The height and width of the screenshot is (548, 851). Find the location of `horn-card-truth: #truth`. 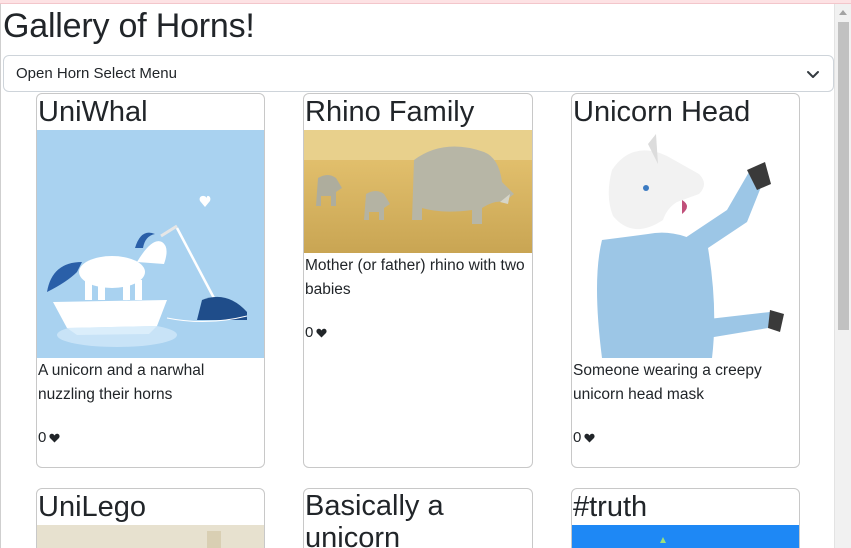

horn-card-truth: #truth is located at coordinates (685, 518).